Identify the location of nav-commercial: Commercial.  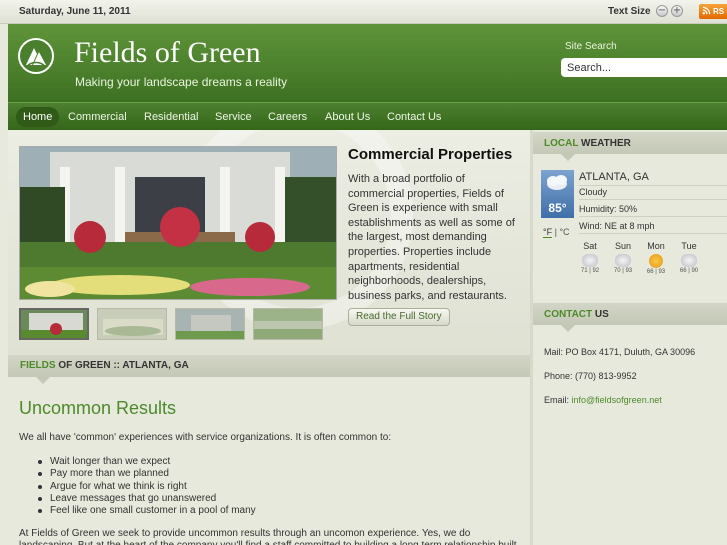
(97, 117).